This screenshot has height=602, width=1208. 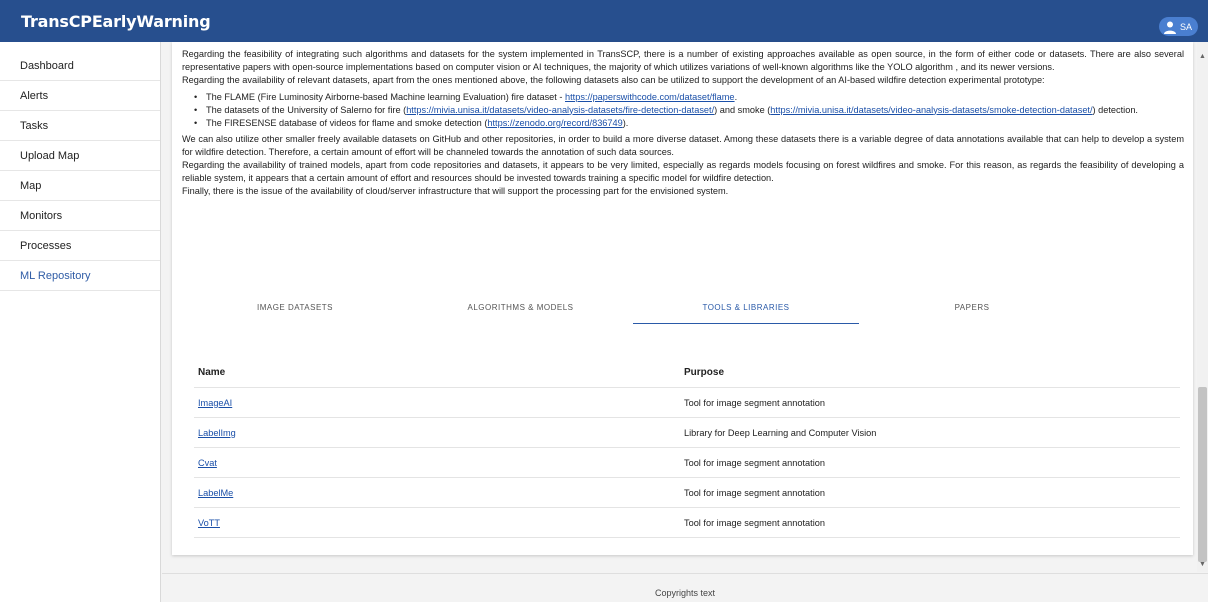 I want to click on scrollbar-thumb, so click(x=1202, y=474).